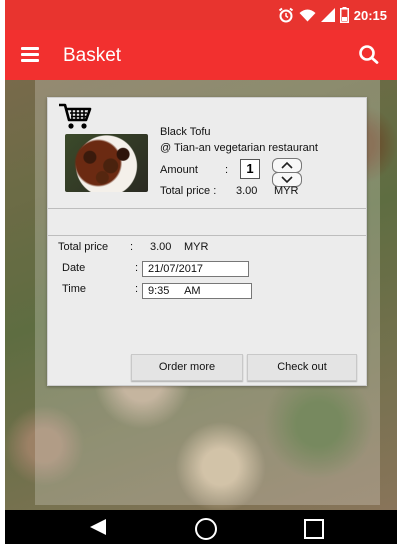  What do you see at coordinates (287, 165) in the screenshot?
I see `increase-amount-button` at bounding box center [287, 165].